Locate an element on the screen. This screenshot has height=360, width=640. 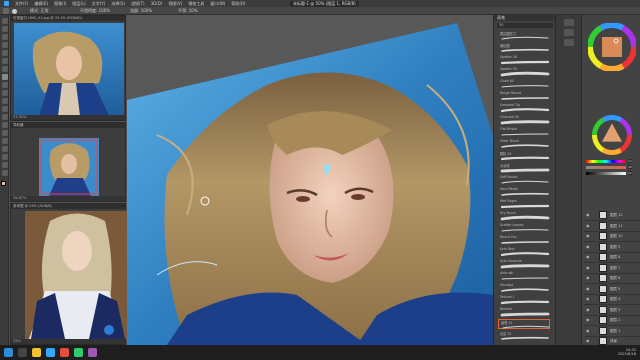
brush-preset: Kyle Gouache is located at coordinates (524, 264).